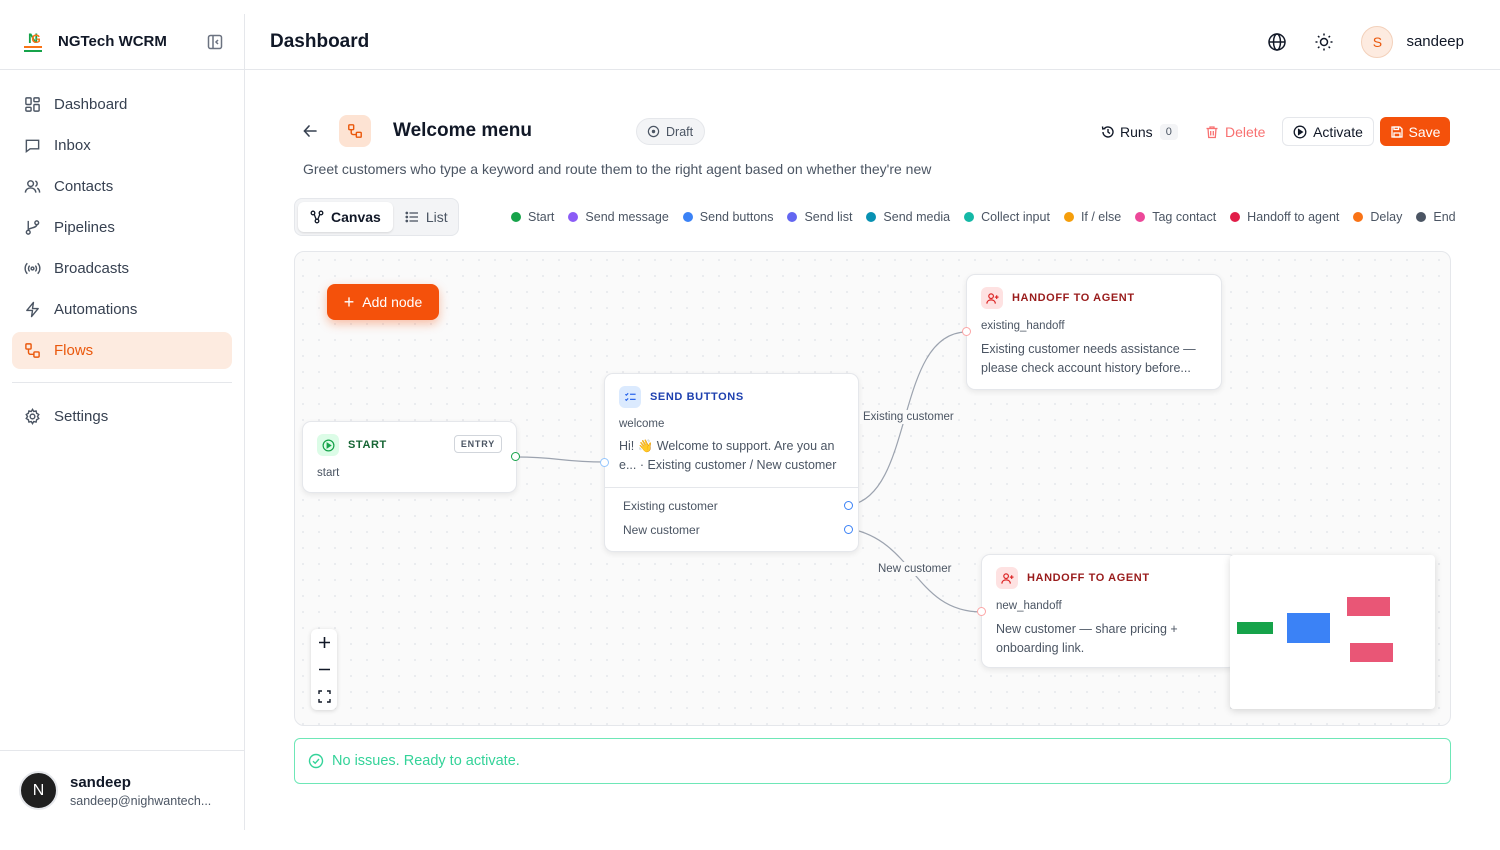 The image size is (1500, 850). I want to click on sidebar-collapse-icon, so click(215, 42).